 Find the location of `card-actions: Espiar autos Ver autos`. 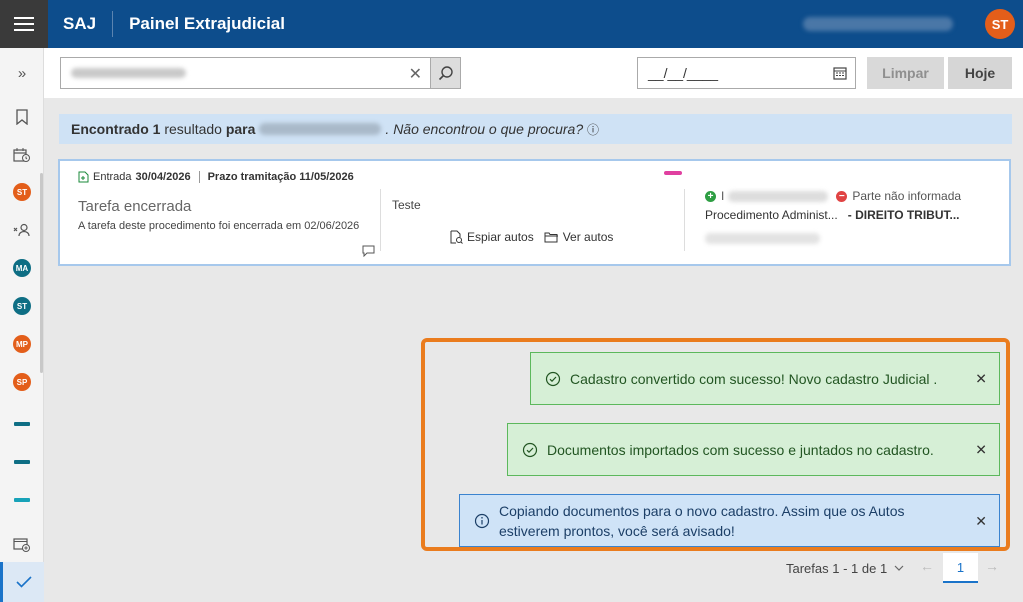

card-actions: Espiar autos Ver autos is located at coordinates (531, 237).